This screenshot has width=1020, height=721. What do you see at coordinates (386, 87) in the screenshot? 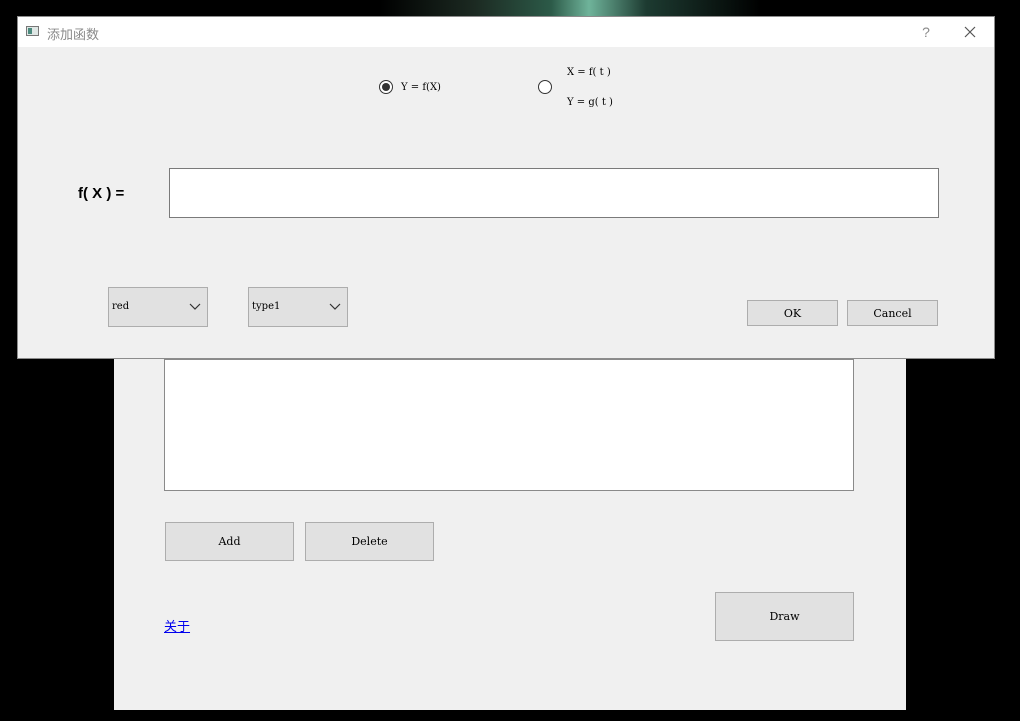
I see `explicit-mode-radio` at bounding box center [386, 87].